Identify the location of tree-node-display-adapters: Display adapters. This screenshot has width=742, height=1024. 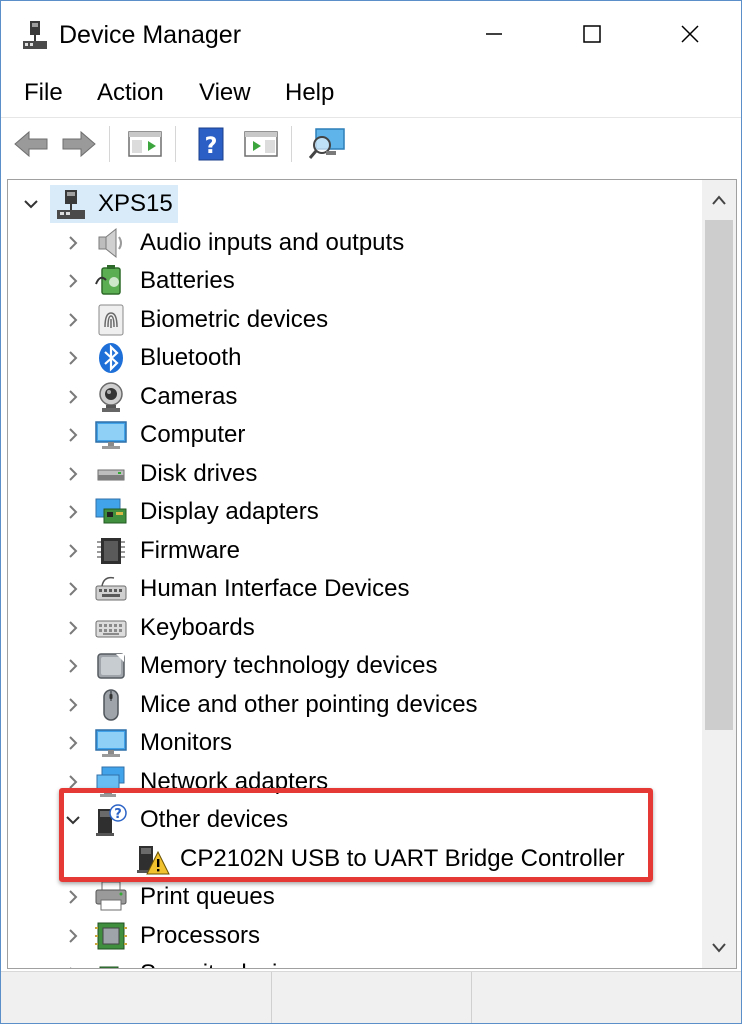
(353, 512).